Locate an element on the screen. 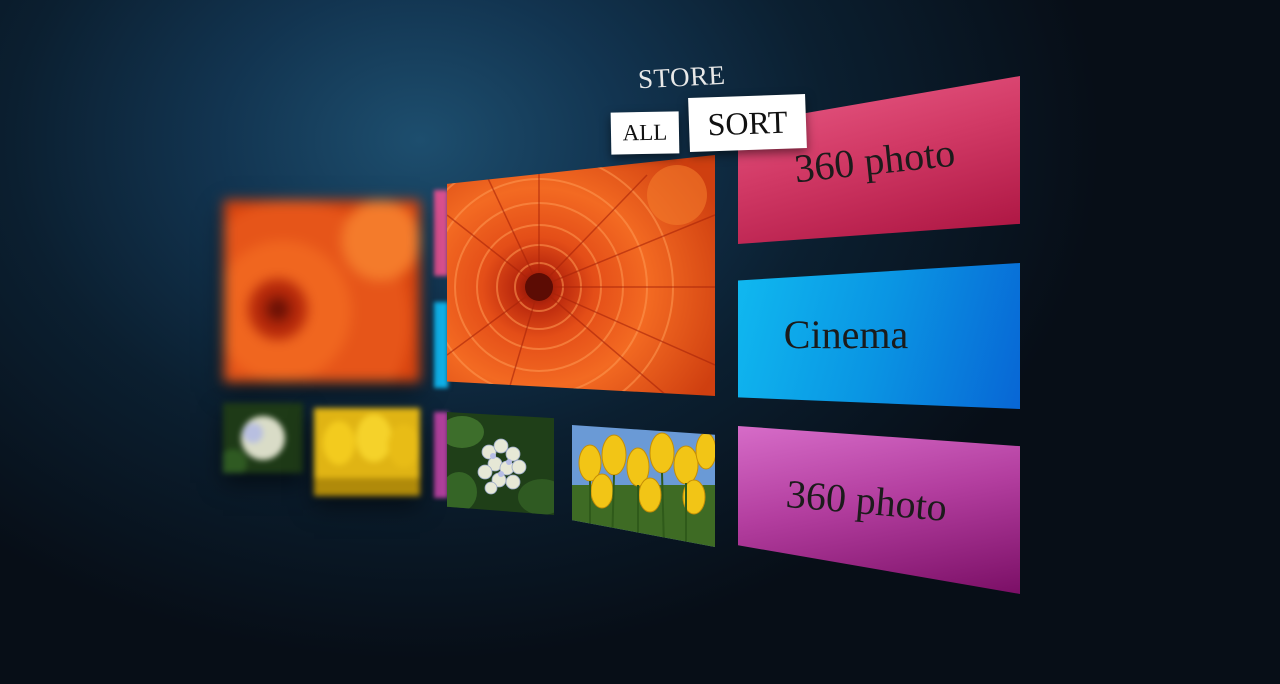 This screenshot has width=1280, height=684. hidden-tile-pink is located at coordinates (441, 233).